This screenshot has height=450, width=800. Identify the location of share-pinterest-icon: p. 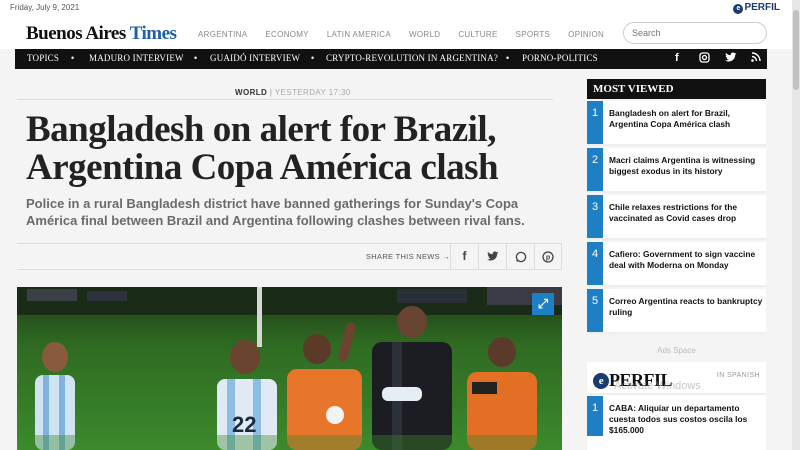
(548, 256).